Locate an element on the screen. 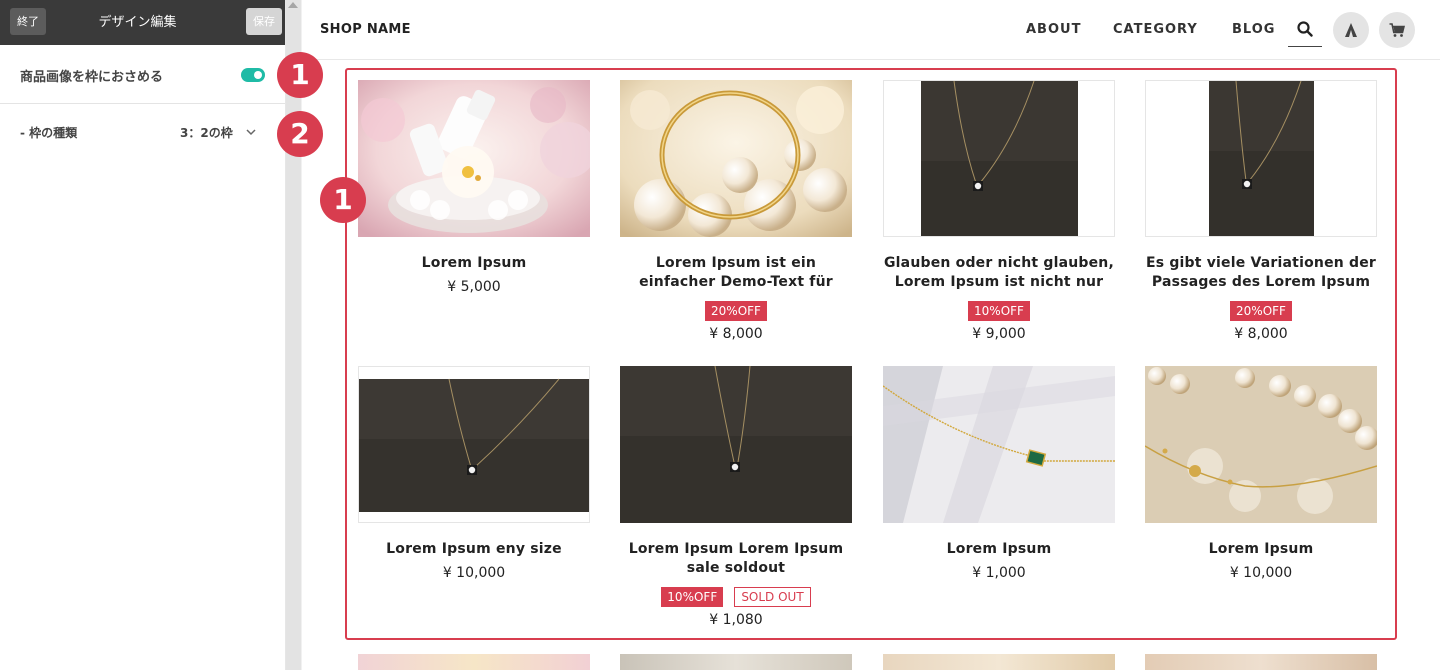 The width and height of the screenshot is (1440, 670). search-icon is located at coordinates (1305, 29).